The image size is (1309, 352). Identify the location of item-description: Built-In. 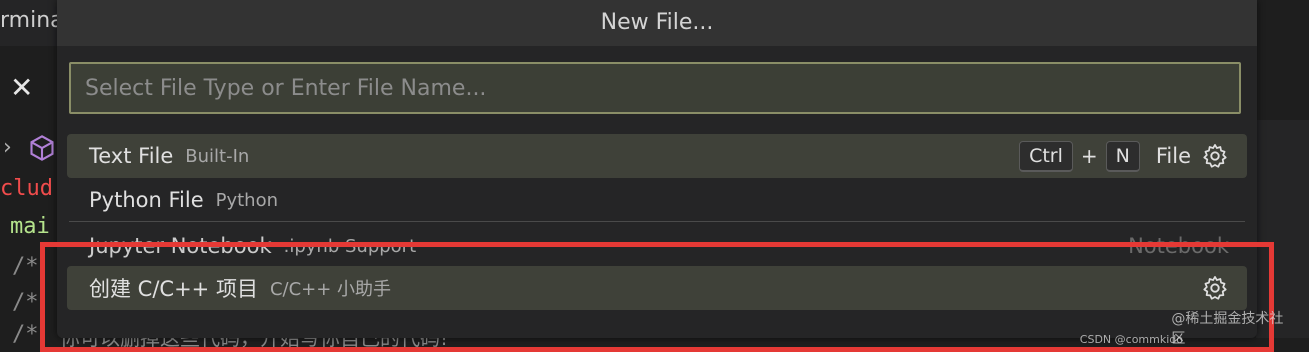
(217, 156).